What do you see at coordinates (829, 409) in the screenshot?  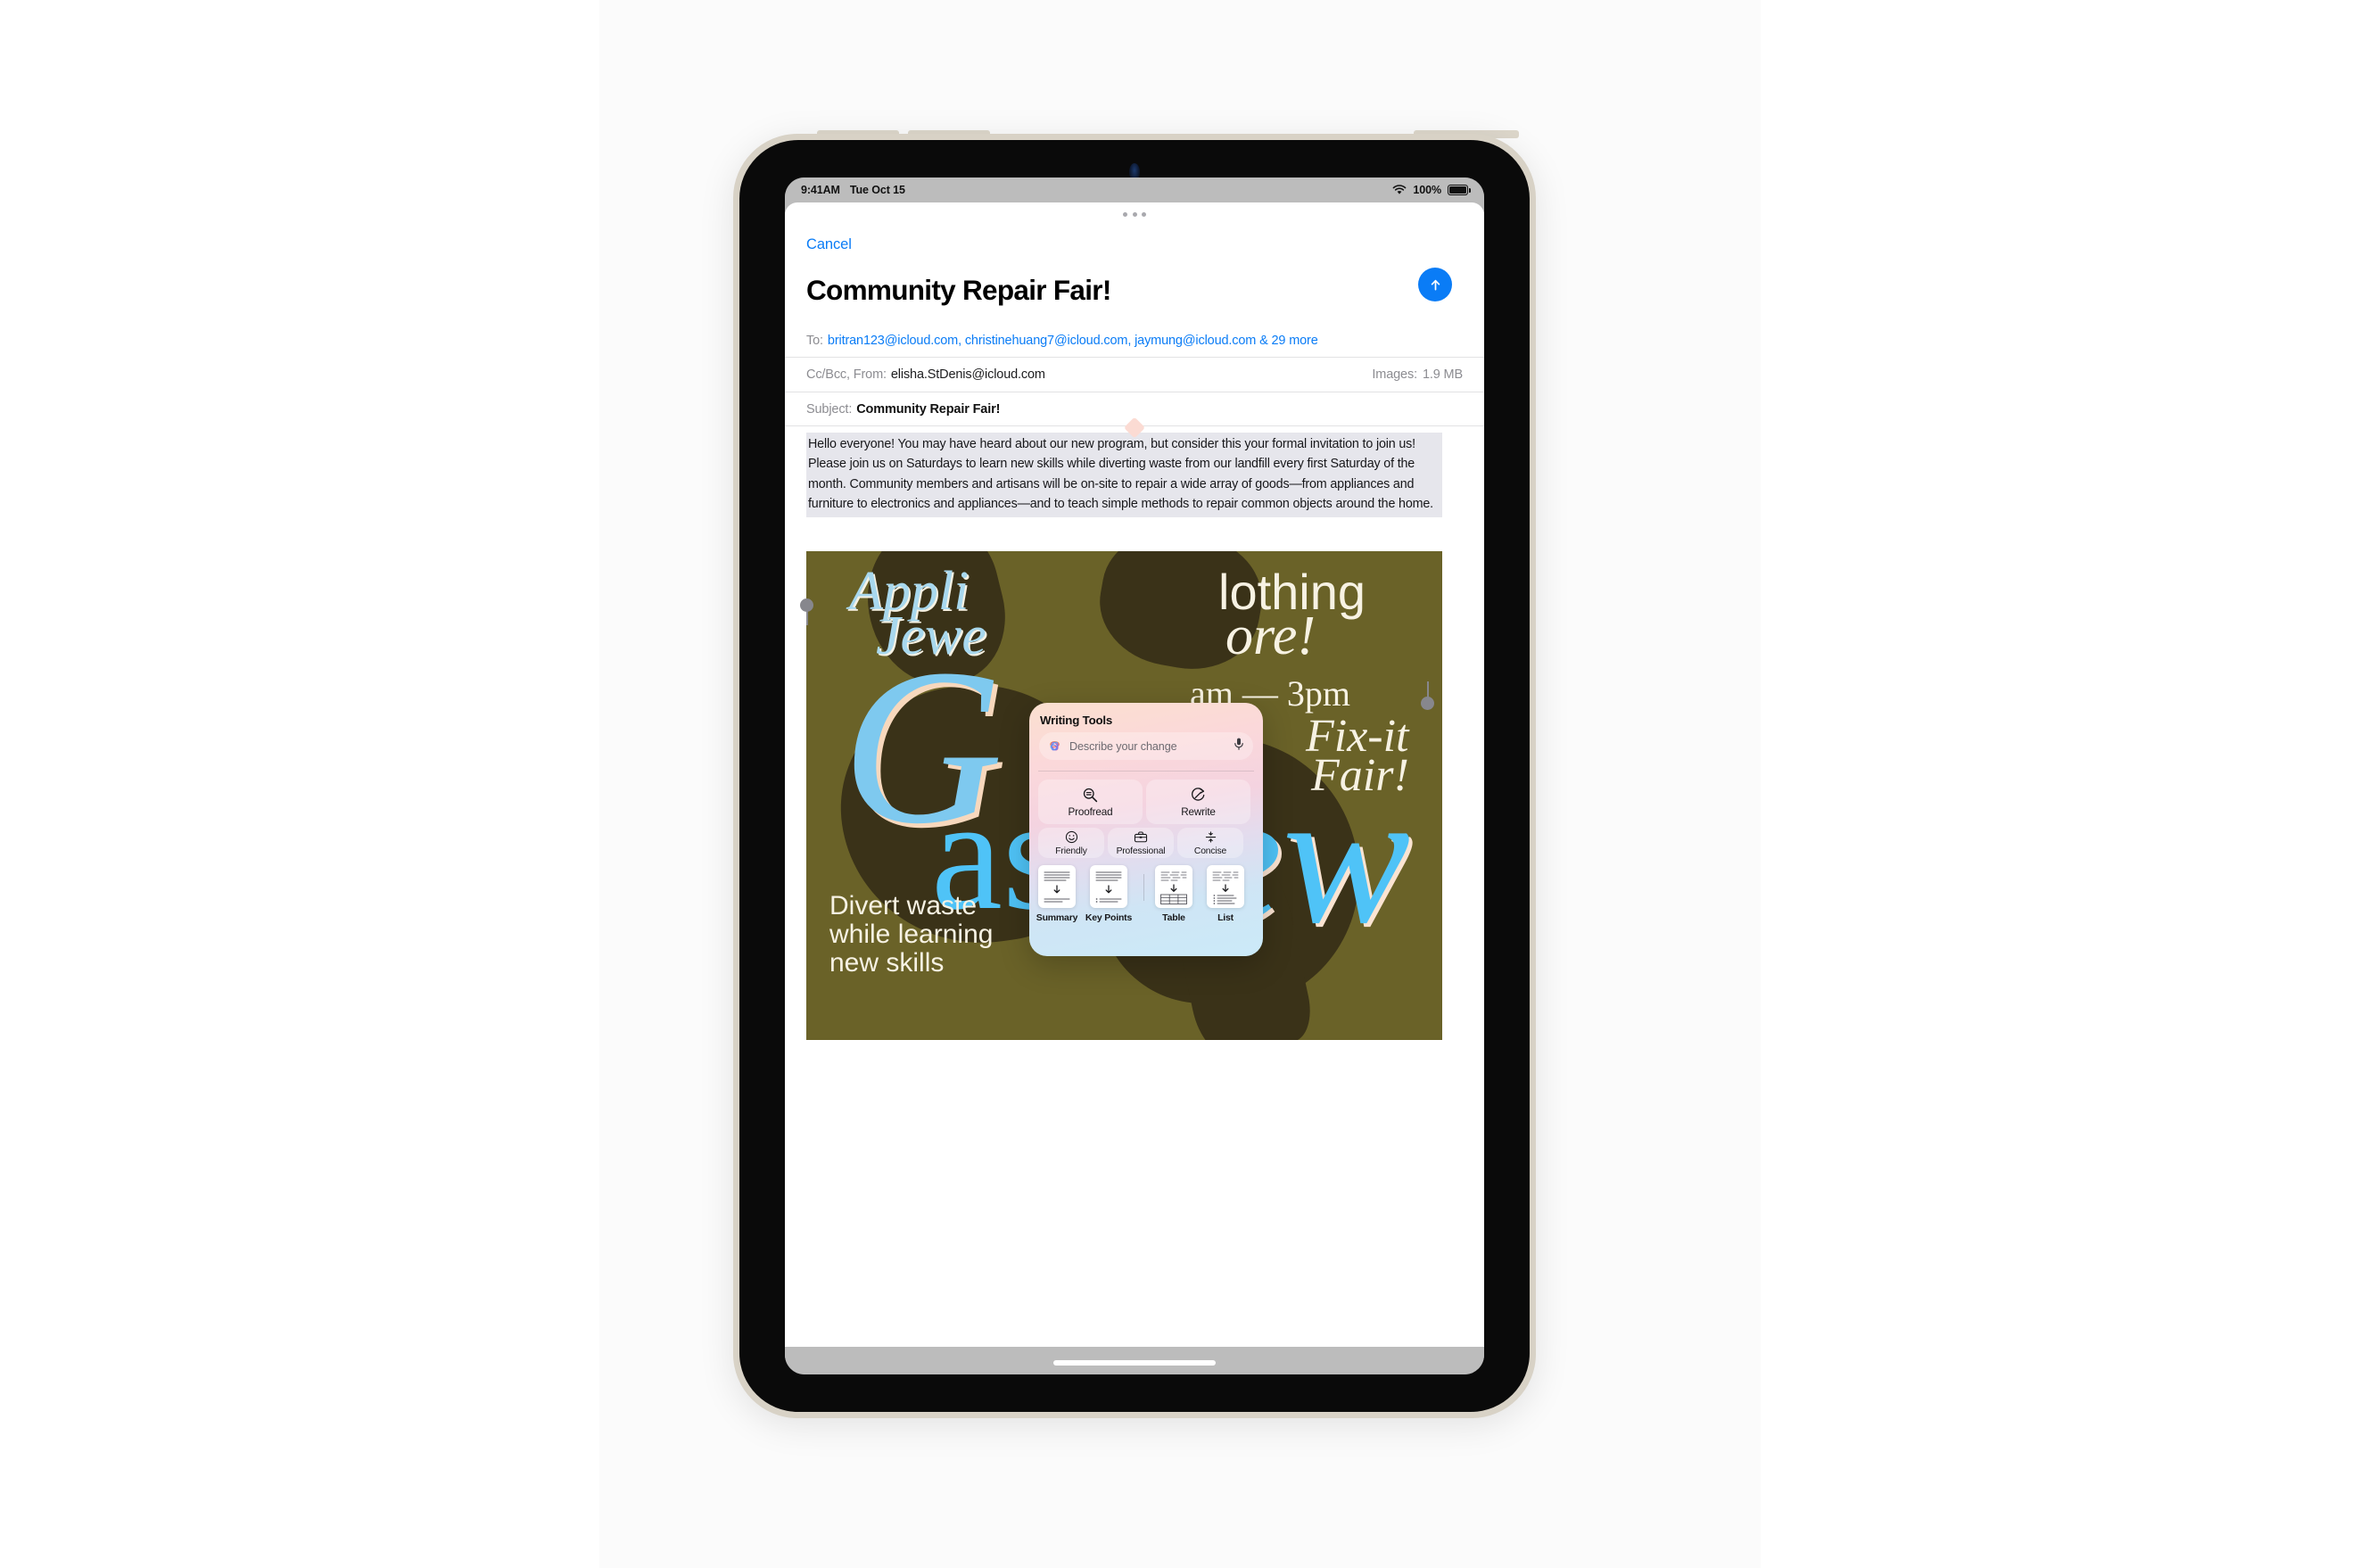 I see `subject-label: Subject:` at bounding box center [829, 409].